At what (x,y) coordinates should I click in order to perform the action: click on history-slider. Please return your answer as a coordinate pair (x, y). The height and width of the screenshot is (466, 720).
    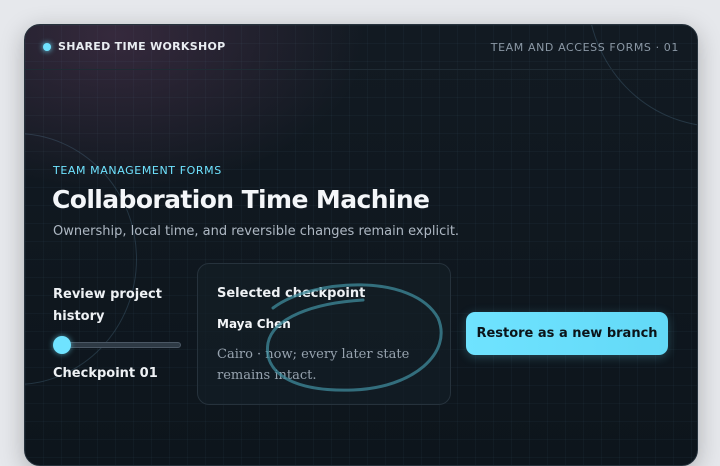
    Looking at the image, I should click on (117, 345).